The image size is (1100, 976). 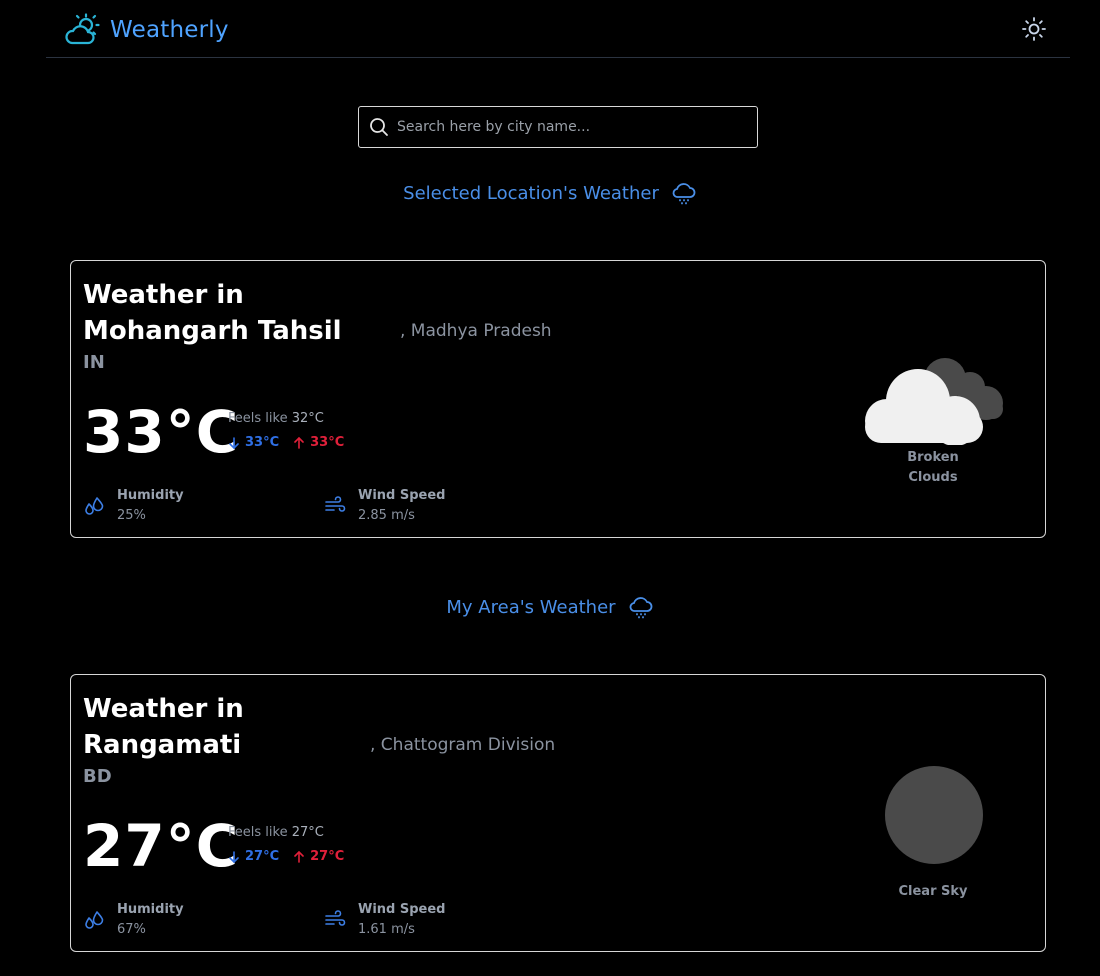 I want to click on city-name: Mohangarh Tahsil, so click(x=212, y=331).